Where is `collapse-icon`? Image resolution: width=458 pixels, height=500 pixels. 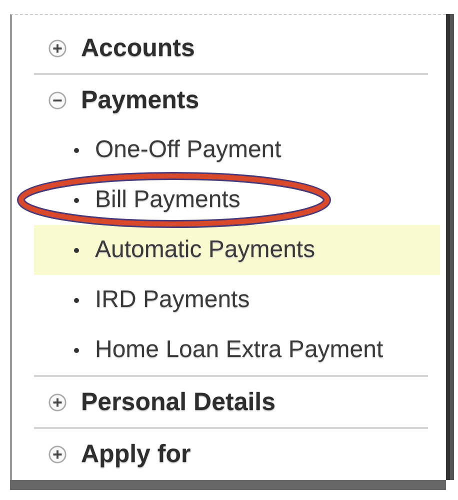 collapse-icon is located at coordinates (57, 100).